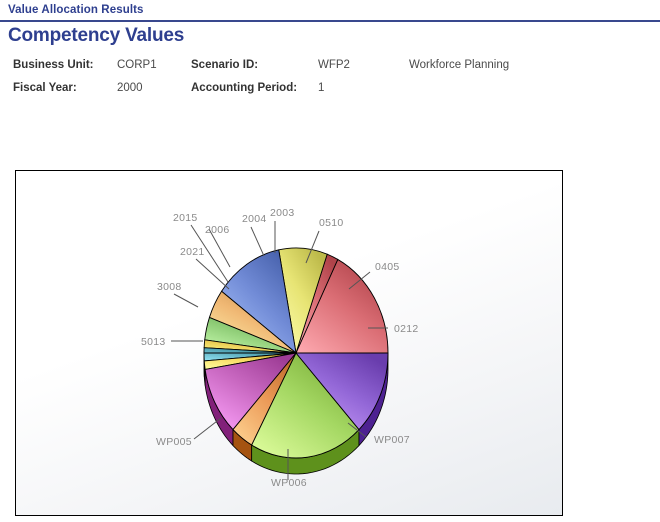  Describe the element at coordinates (174, 442) in the screenshot. I see `pie-label-WP005: WP005` at that location.